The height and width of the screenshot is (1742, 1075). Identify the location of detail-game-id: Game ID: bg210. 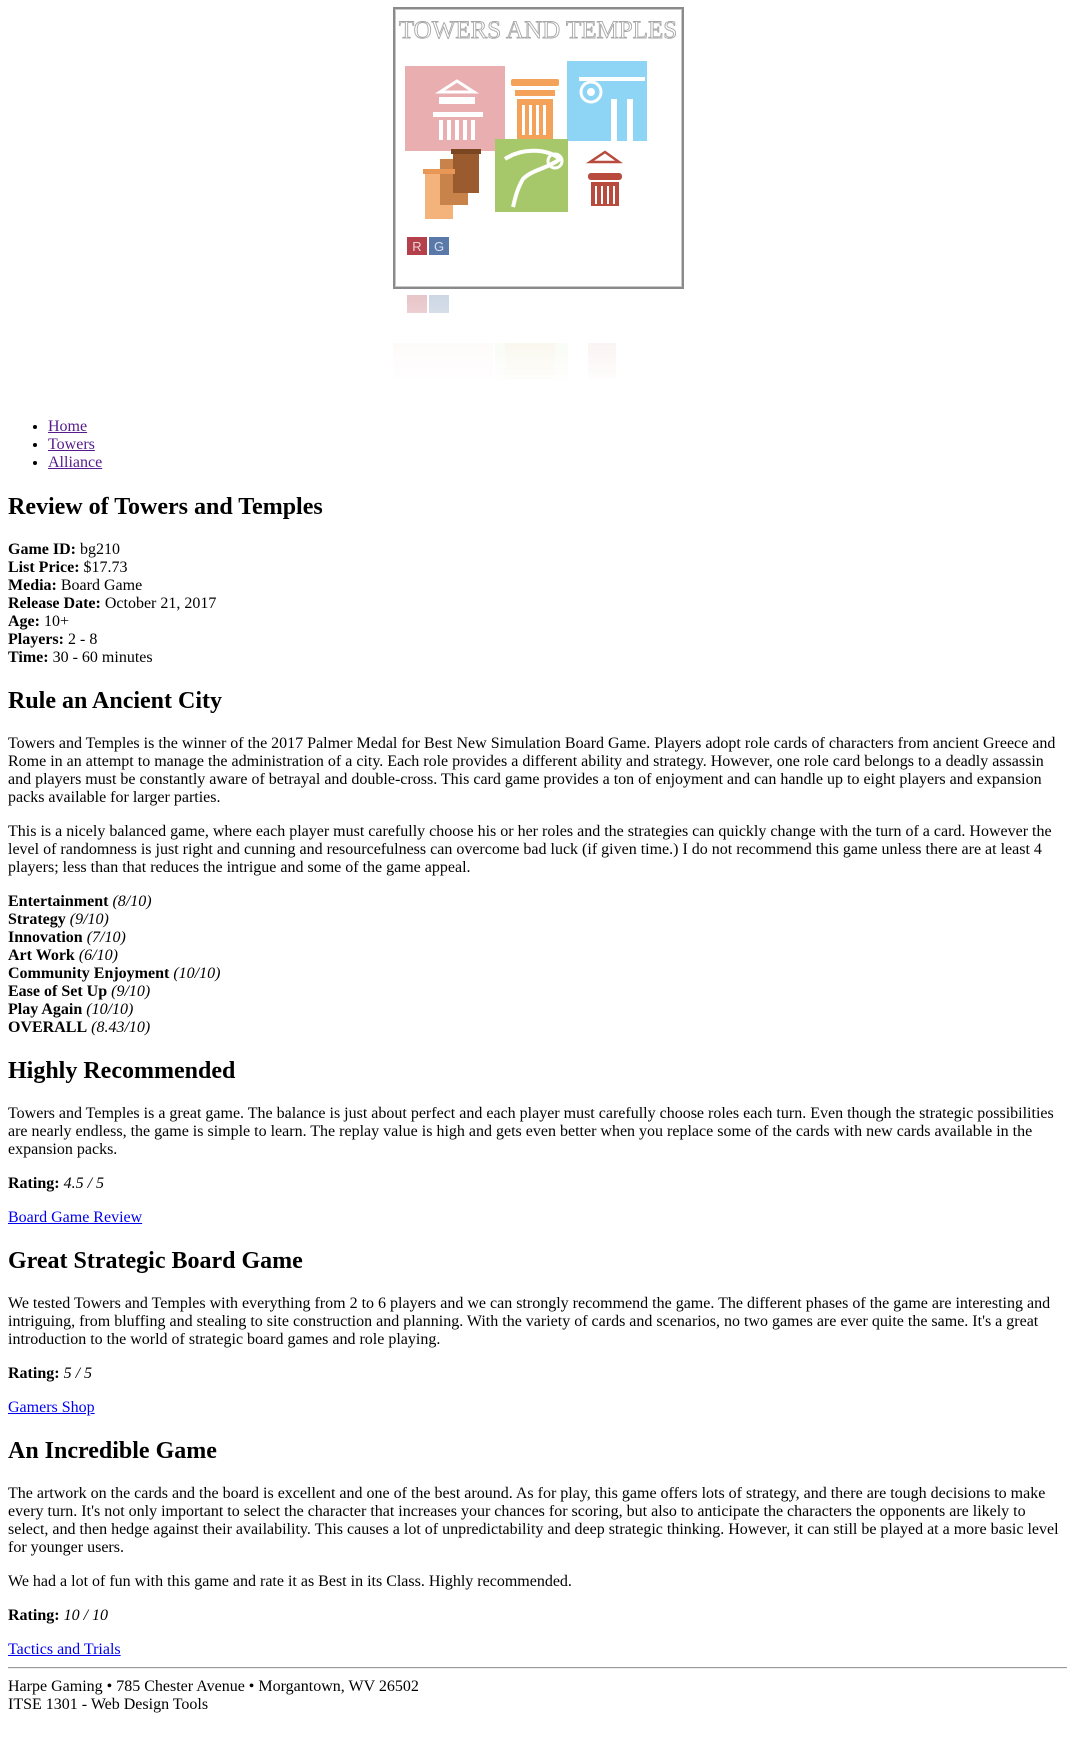
(537, 550).